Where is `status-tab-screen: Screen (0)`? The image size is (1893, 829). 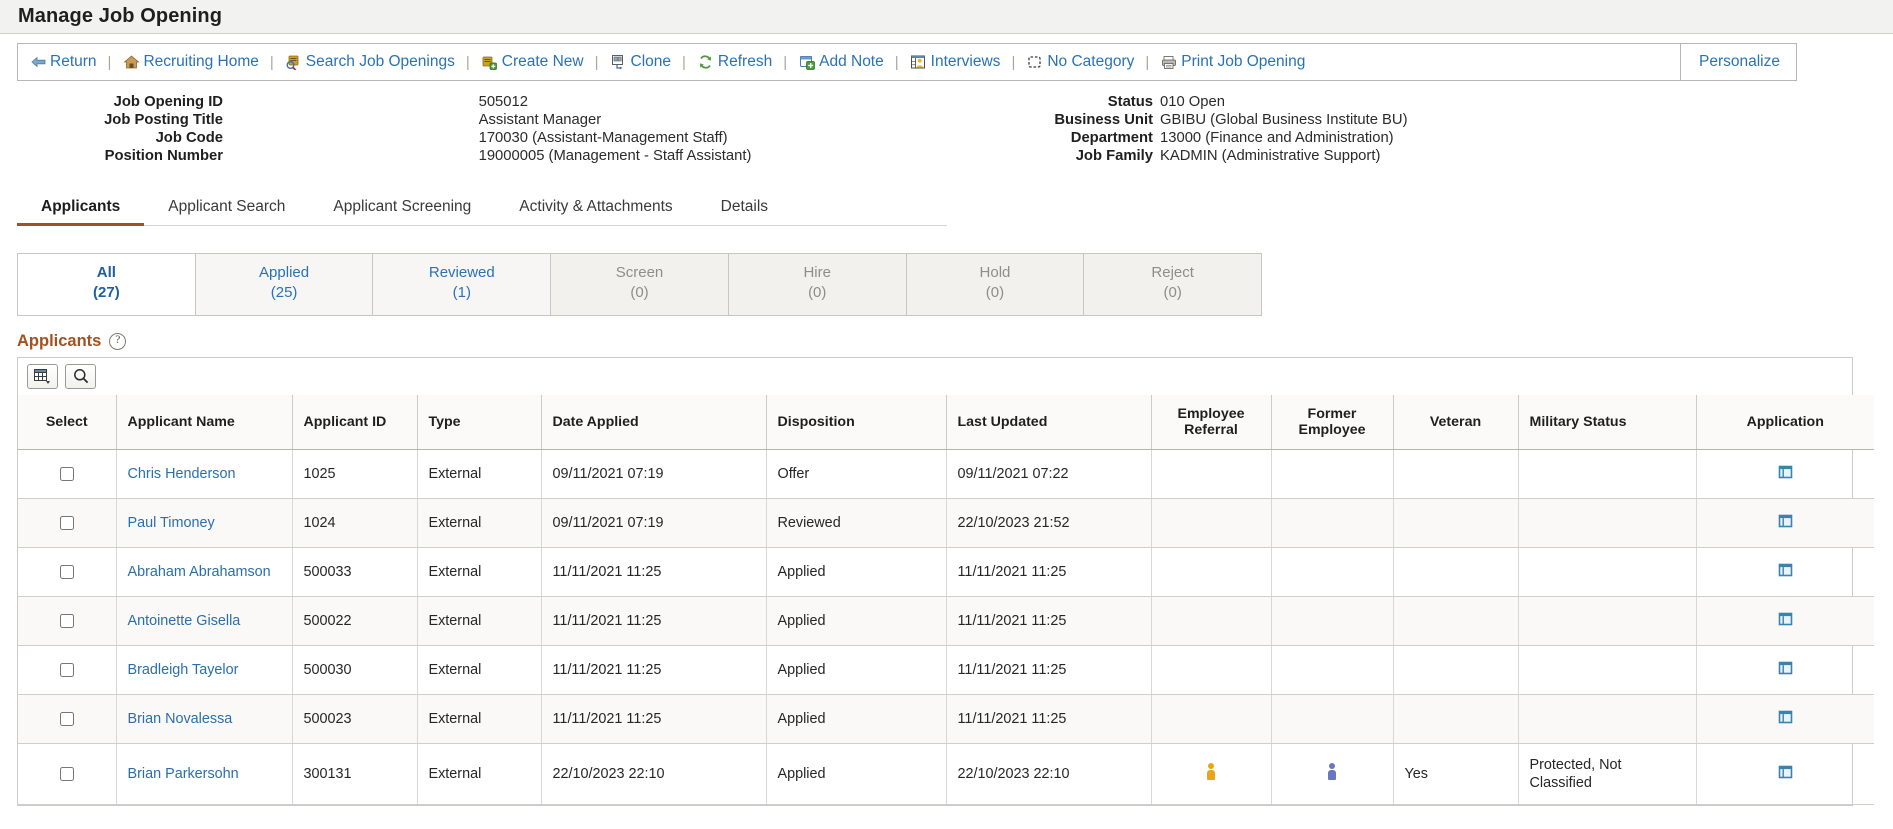
status-tab-screen: Screen (0) is located at coordinates (640, 284).